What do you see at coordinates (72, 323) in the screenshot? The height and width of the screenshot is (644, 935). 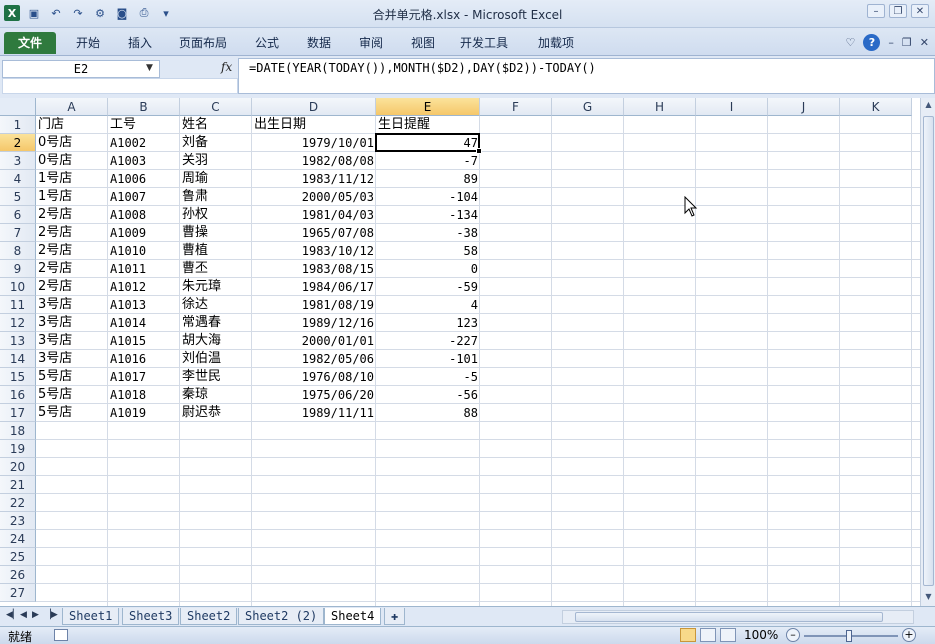 I see `cell-A12: 3号店` at bounding box center [72, 323].